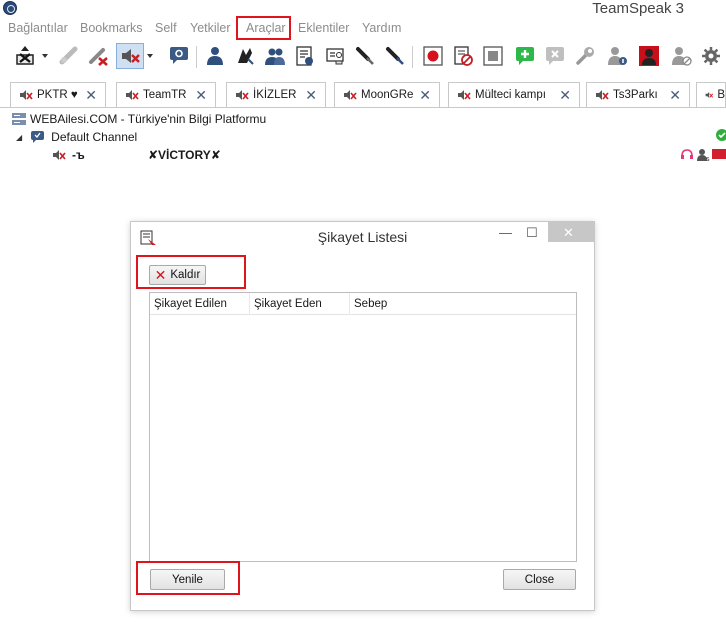  What do you see at coordinates (69, 56) in the screenshot?
I see `disconnect-icon` at bounding box center [69, 56].